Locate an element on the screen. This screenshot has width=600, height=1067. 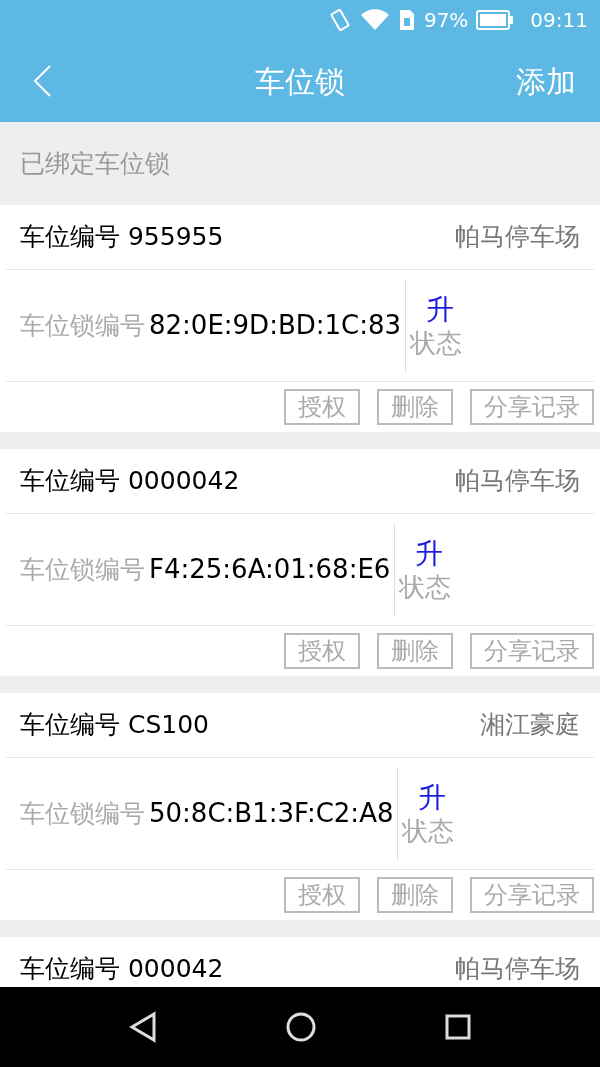
space-number: 车位编号 000042 is located at coordinates (122, 969).